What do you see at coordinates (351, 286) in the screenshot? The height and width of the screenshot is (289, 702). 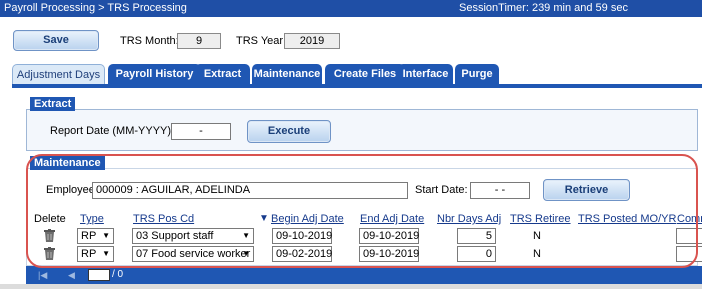 I see `horizontal-scrollbar` at bounding box center [351, 286].